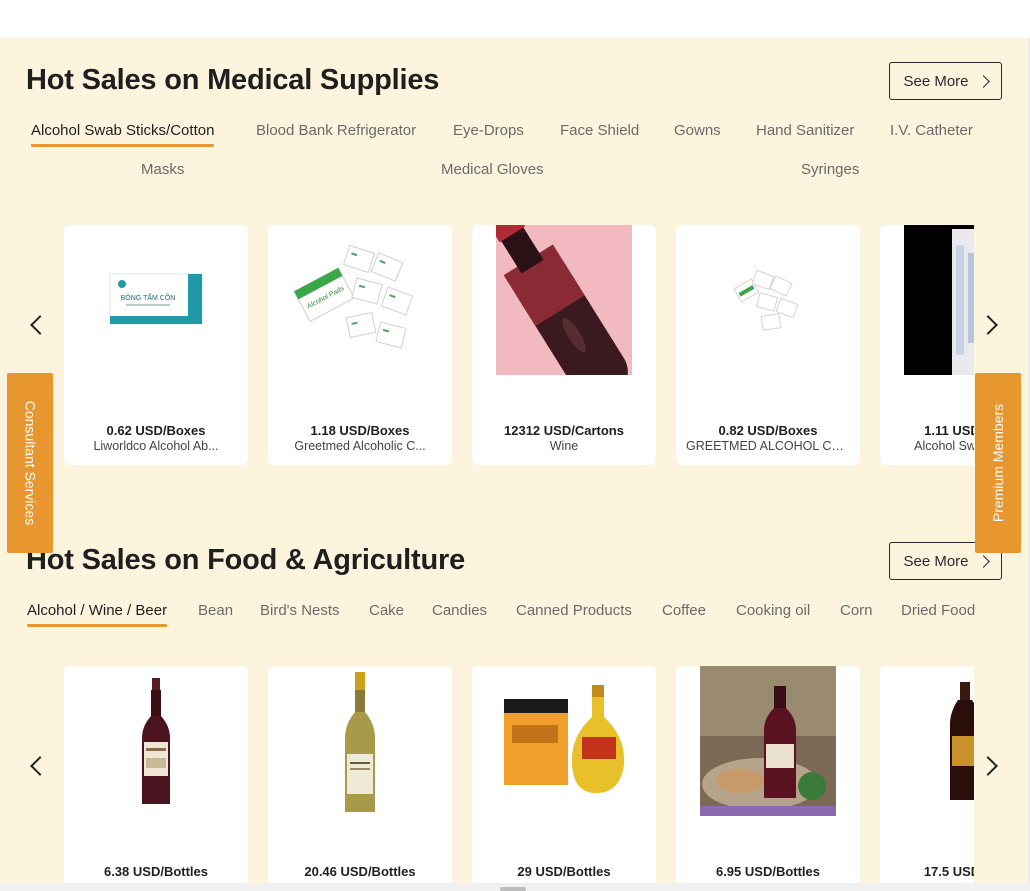 This screenshot has width=1030, height=891. Describe the element at coordinates (97, 614) in the screenshot. I see `tab-alcohol-wine-beer: Alcohol / Wine / Beer` at that location.